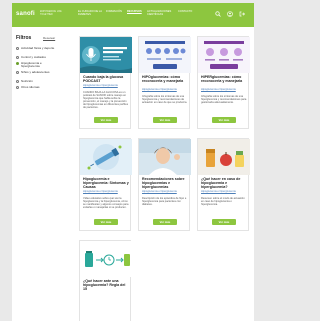 This screenshot has width=320, height=321. I want to click on logout-icon, so click(242, 14).